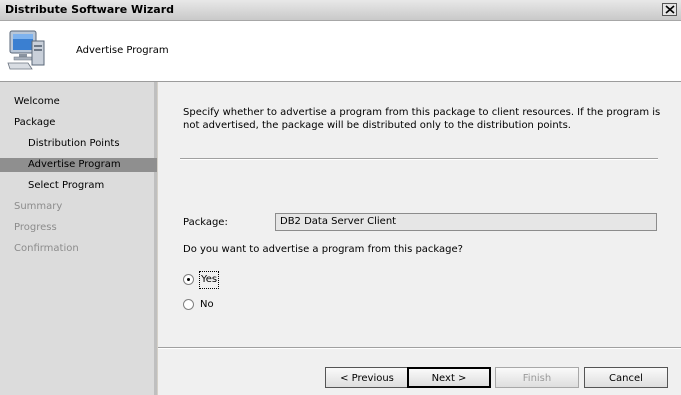 This screenshot has height=395, width=681. What do you see at coordinates (46, 248) in the screenshot?
I see `nav-item-confirmation: Confirmation` at bounding box center [46, 248].